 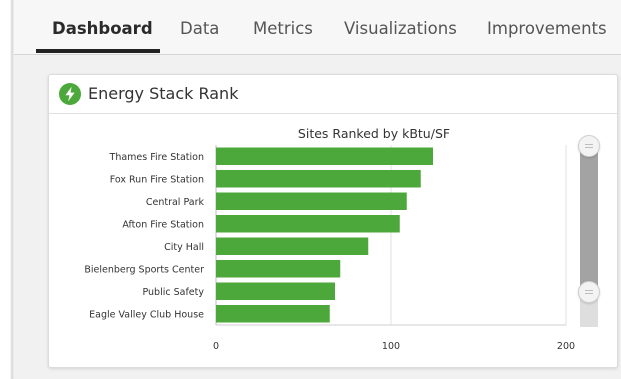 I want to click on x-tick-label: 0, so click(x=216, y=346).